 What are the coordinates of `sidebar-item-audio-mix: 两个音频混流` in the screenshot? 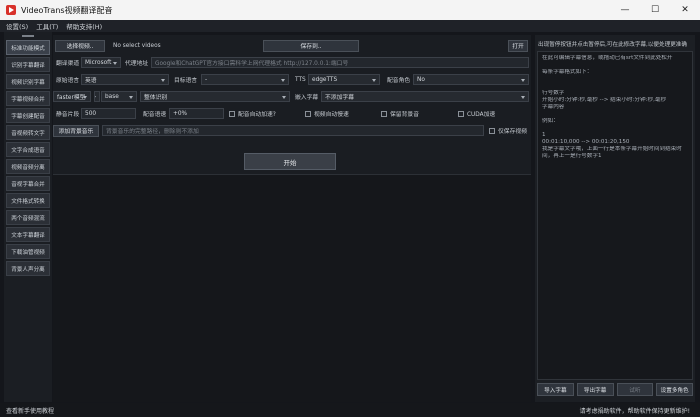 It's located at (28, 217).